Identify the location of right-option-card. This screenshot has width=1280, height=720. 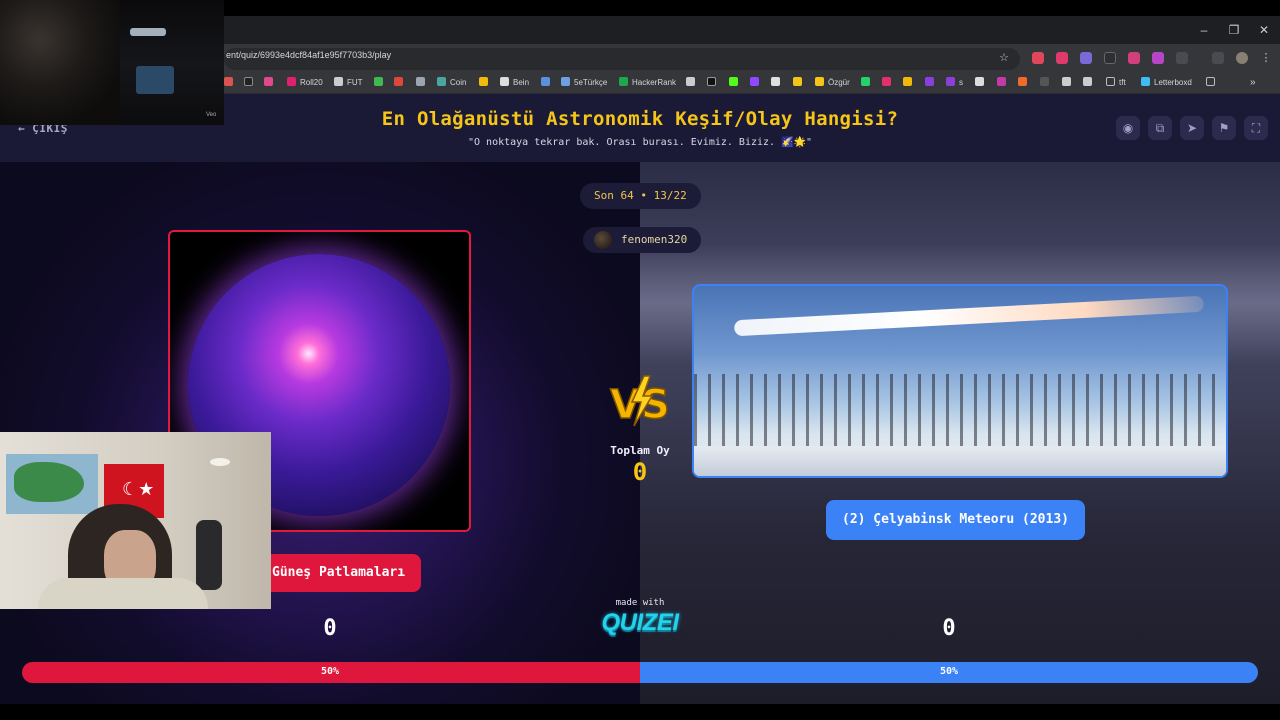
(960, 381).